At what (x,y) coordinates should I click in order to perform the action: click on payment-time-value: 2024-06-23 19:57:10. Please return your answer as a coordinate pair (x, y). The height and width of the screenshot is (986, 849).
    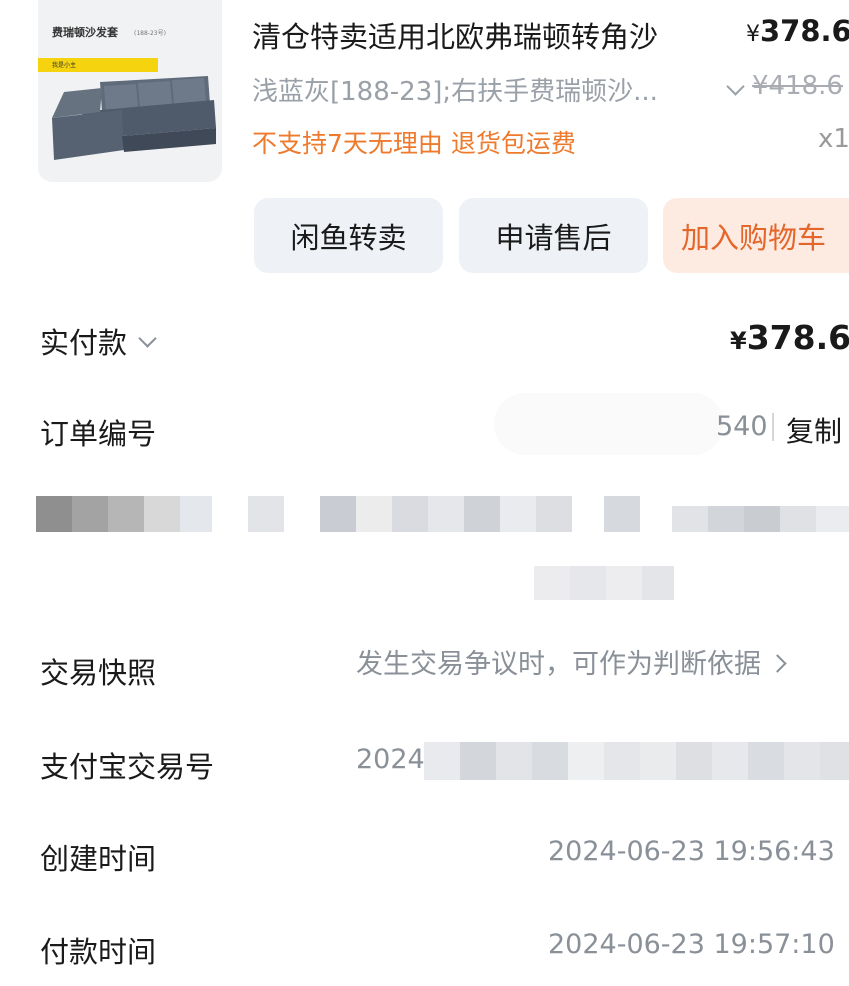
    Looking at the image, I should click on (691, 944).